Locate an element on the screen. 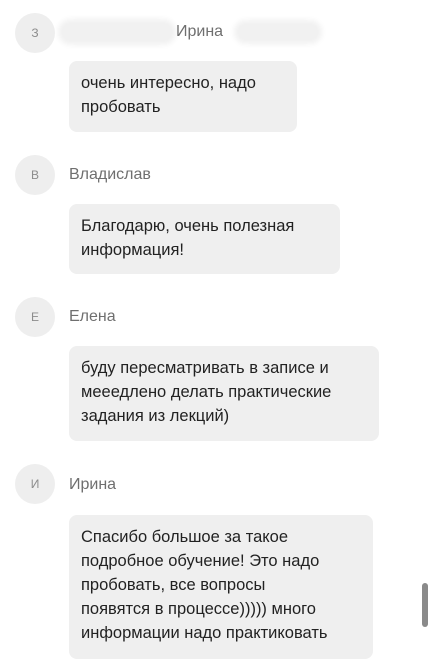 This screenshot has width=428, height=672. redacted-name-prefix is located at coordinates (117, 32).